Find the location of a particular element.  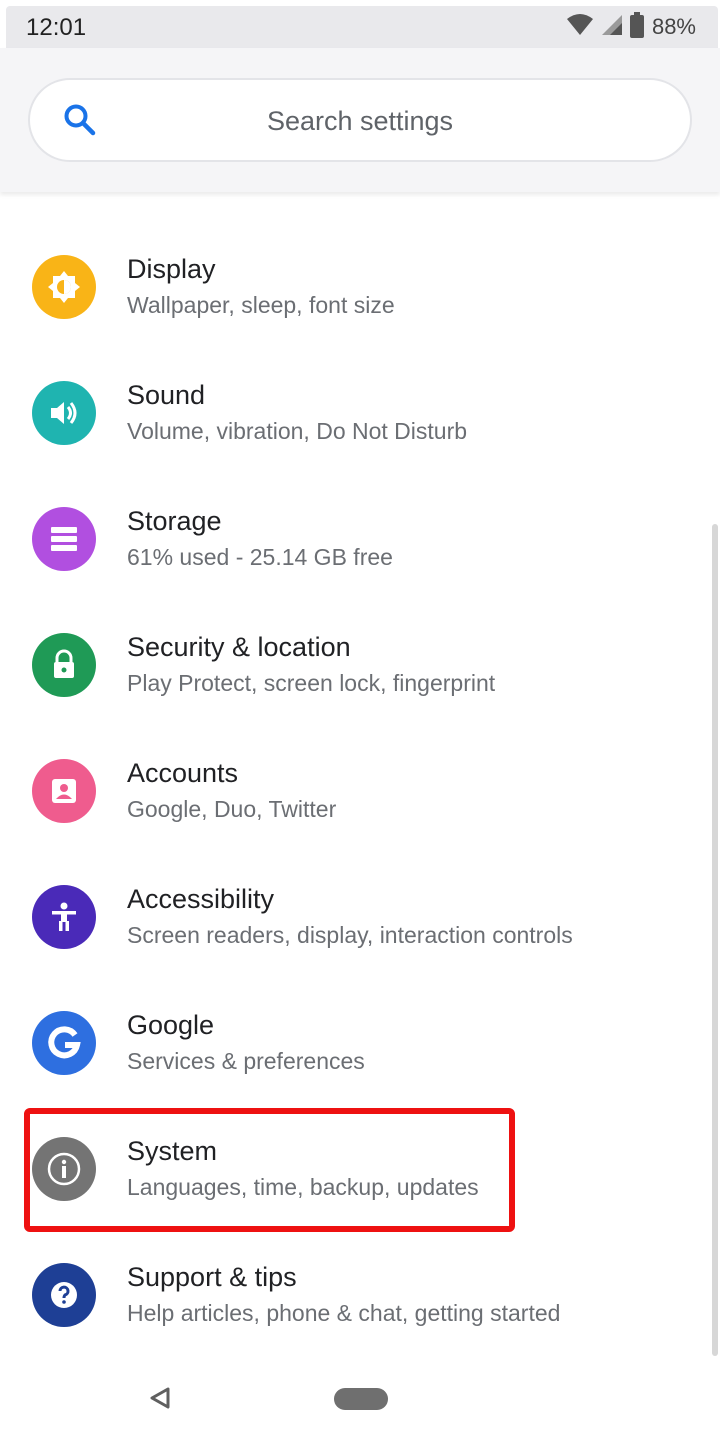

accessibility-icon is located at coordinates (64, 917).